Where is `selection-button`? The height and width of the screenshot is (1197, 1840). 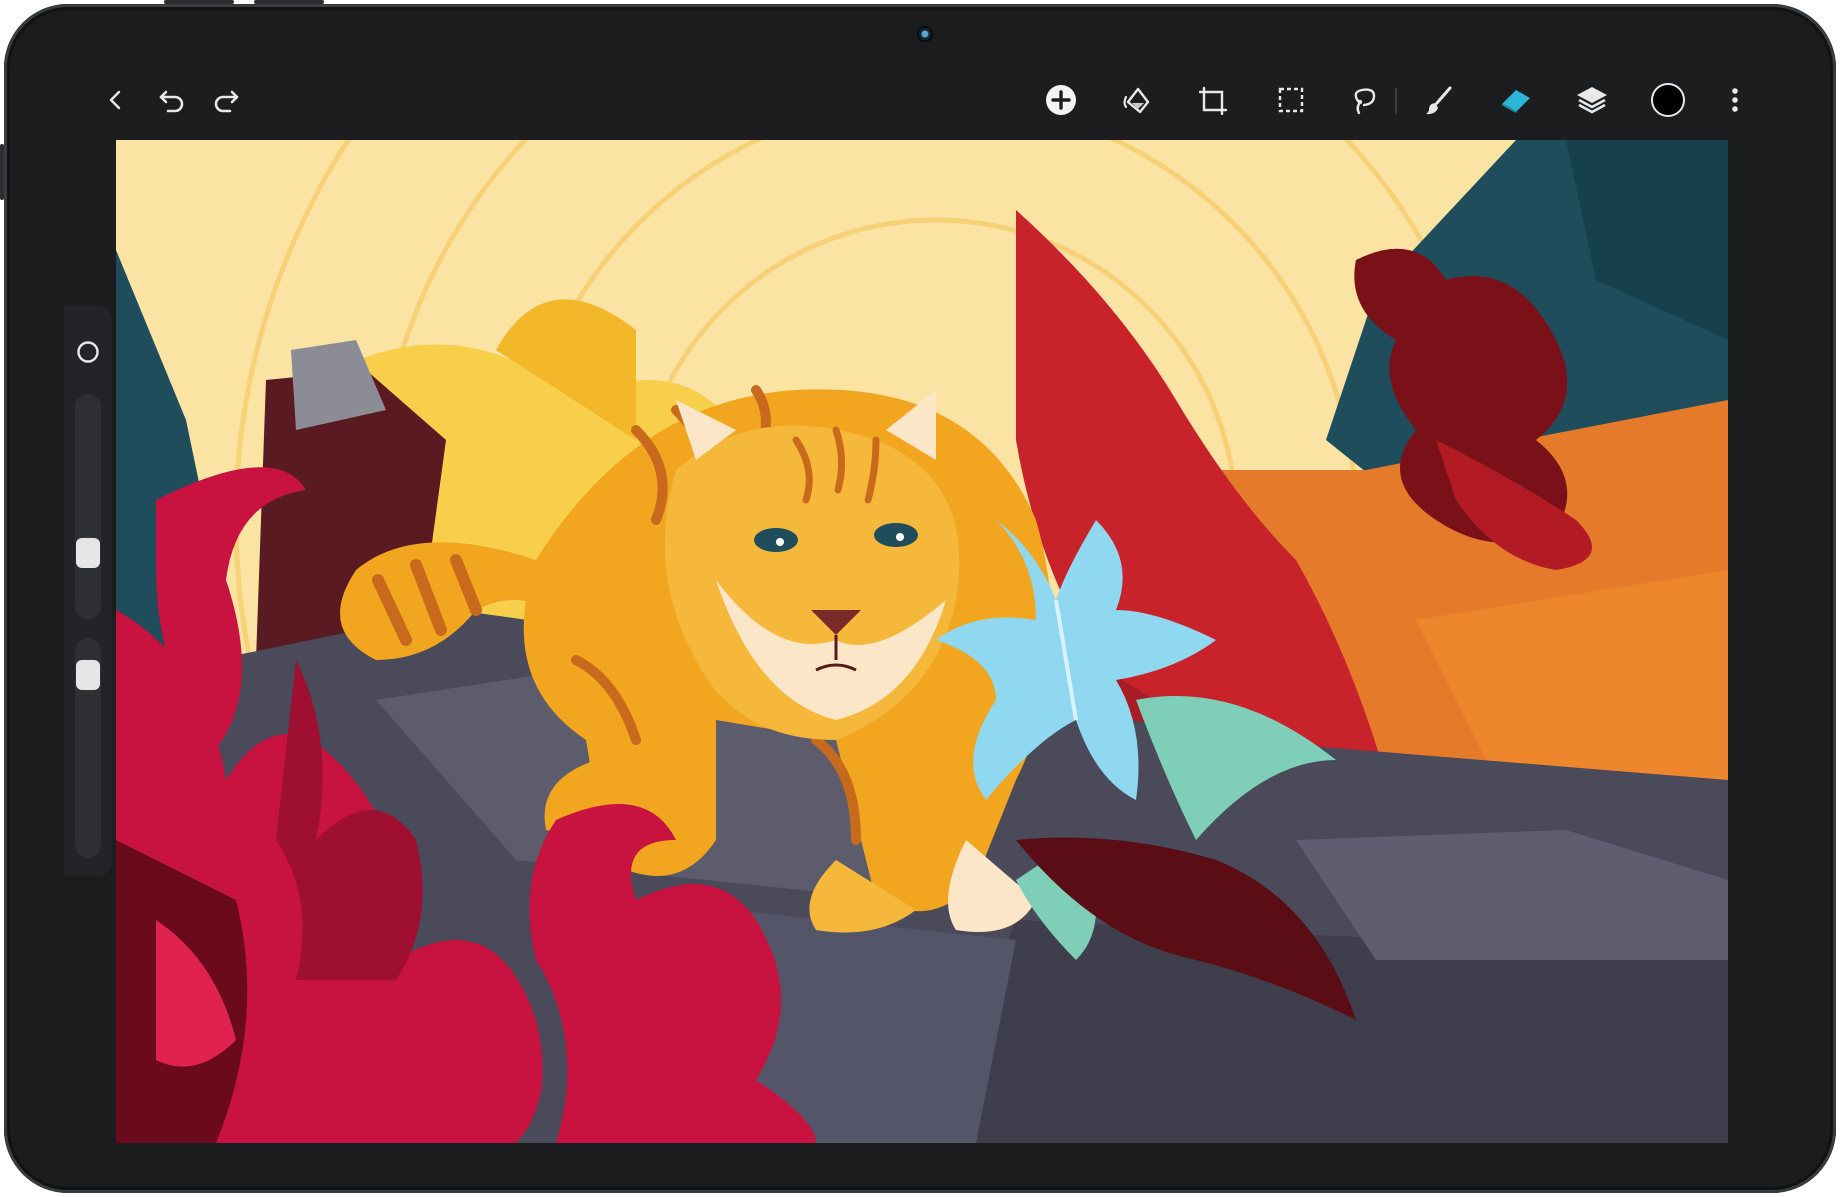
selection-button is located at coordinates (1291, 100).